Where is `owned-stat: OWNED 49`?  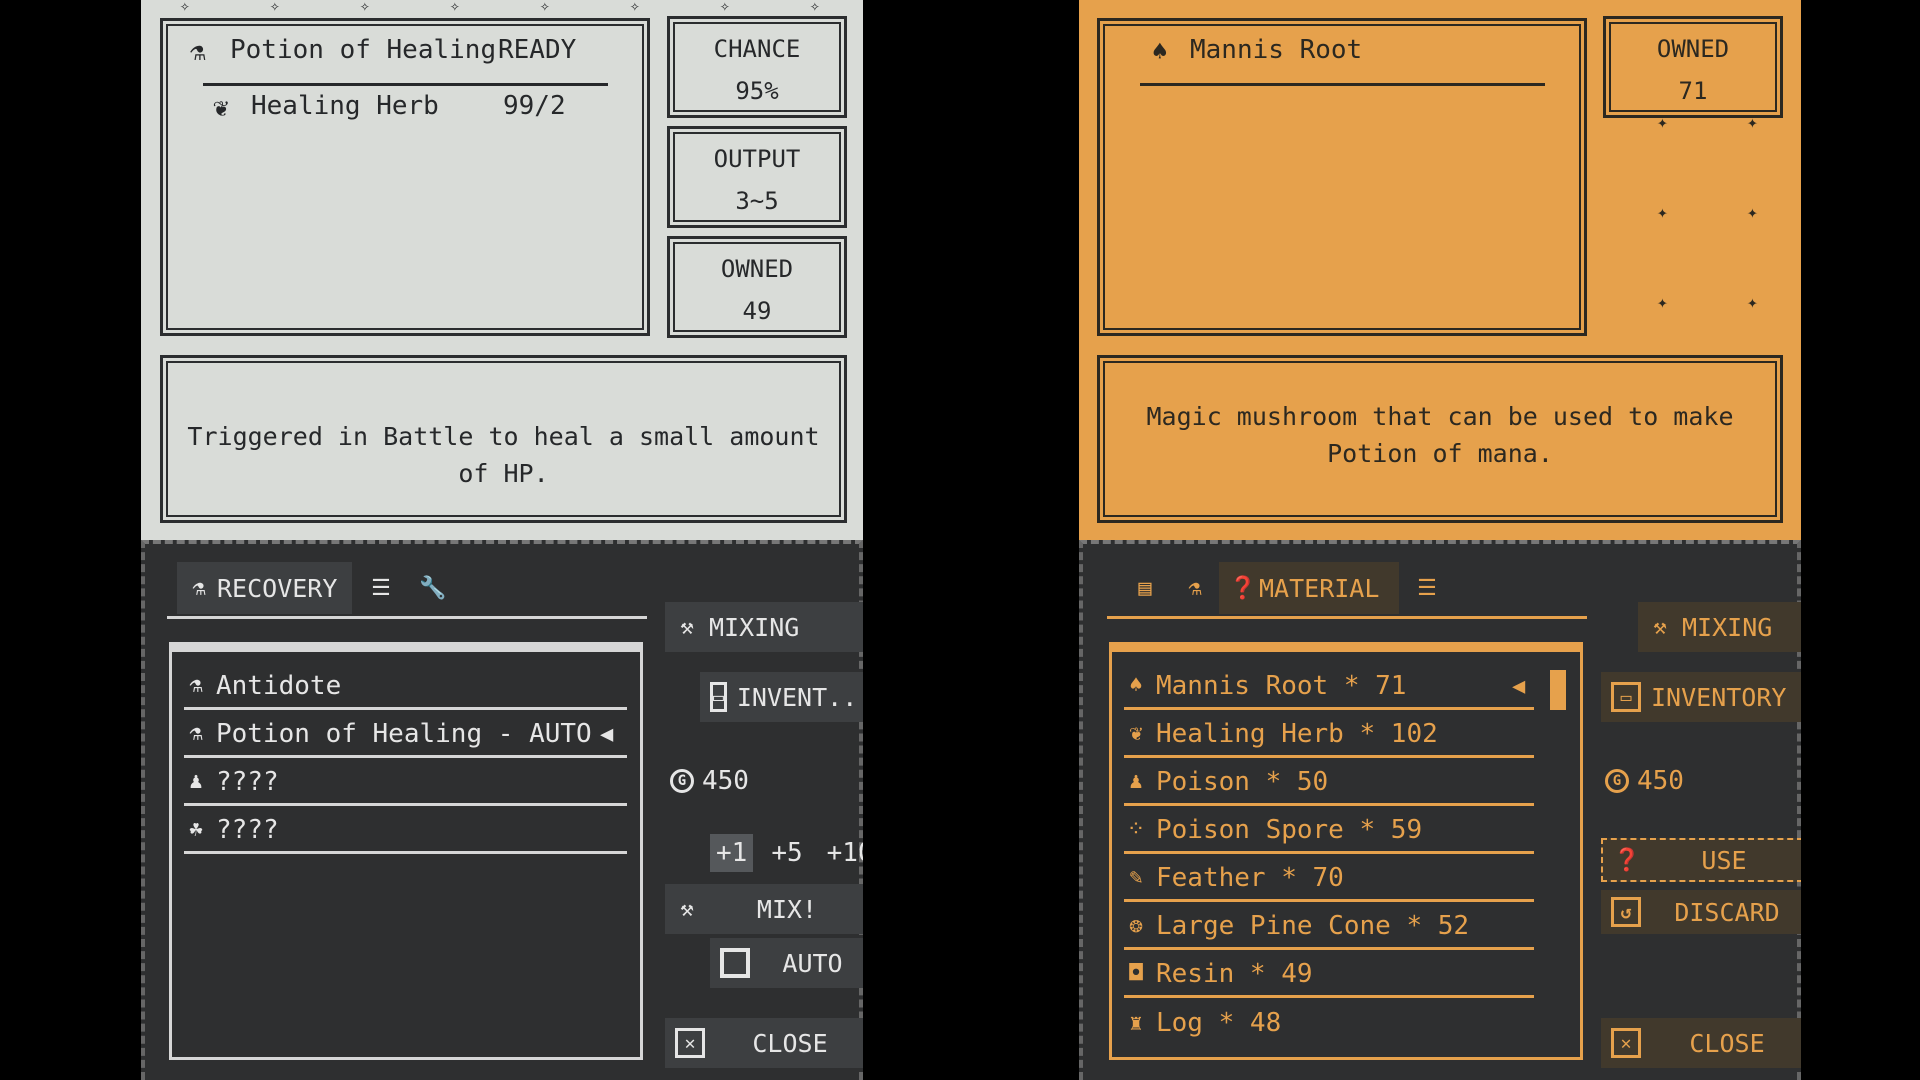
owned-stat: OWNED 49 is located at coordinates (757, 287).